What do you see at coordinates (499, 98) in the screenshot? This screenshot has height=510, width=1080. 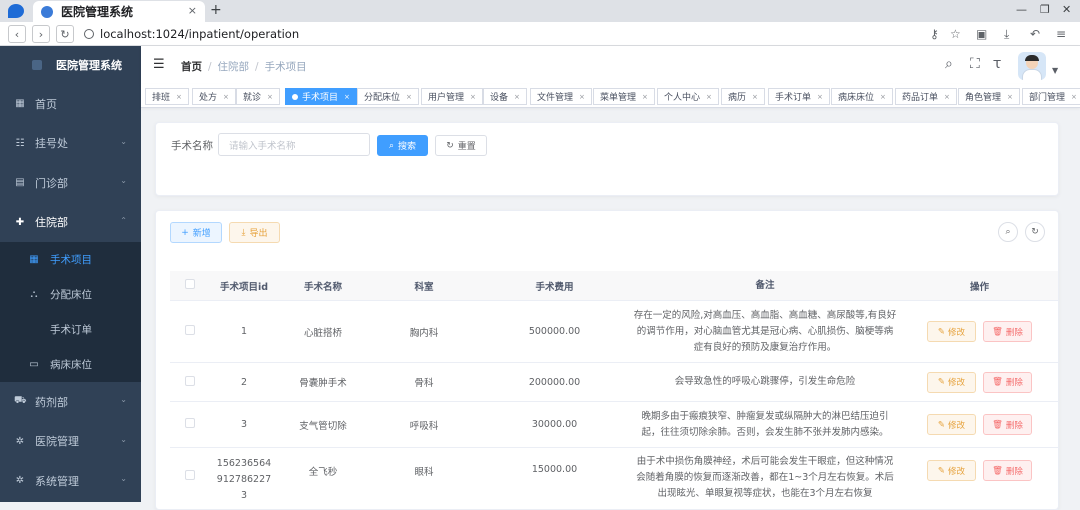 I see `tag-label: 设备` at bounding box center [499, 98].